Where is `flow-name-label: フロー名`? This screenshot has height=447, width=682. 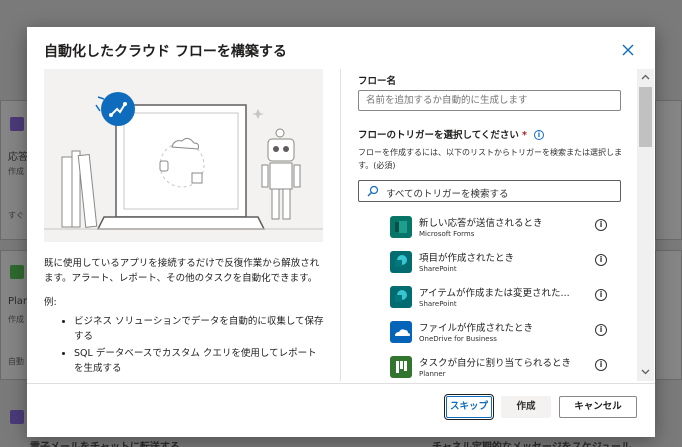 flow-name-label: フロー名 is located at coordinates (377, 81).